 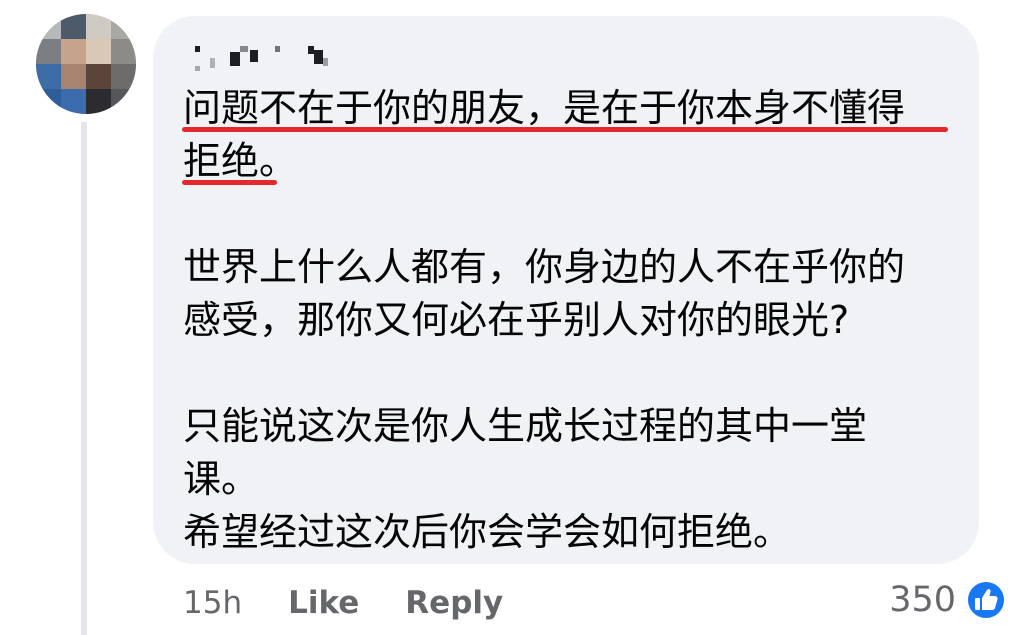 I want to click on thumbs-up-icon, so click(x=986, y=600).